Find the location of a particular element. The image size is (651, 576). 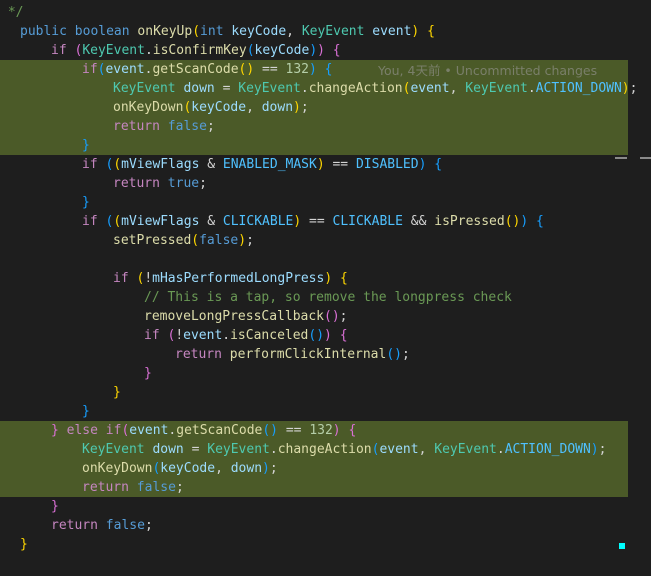

code-line-25: onKeyDown(keyCode, down); is located at coordinates (366, 468).